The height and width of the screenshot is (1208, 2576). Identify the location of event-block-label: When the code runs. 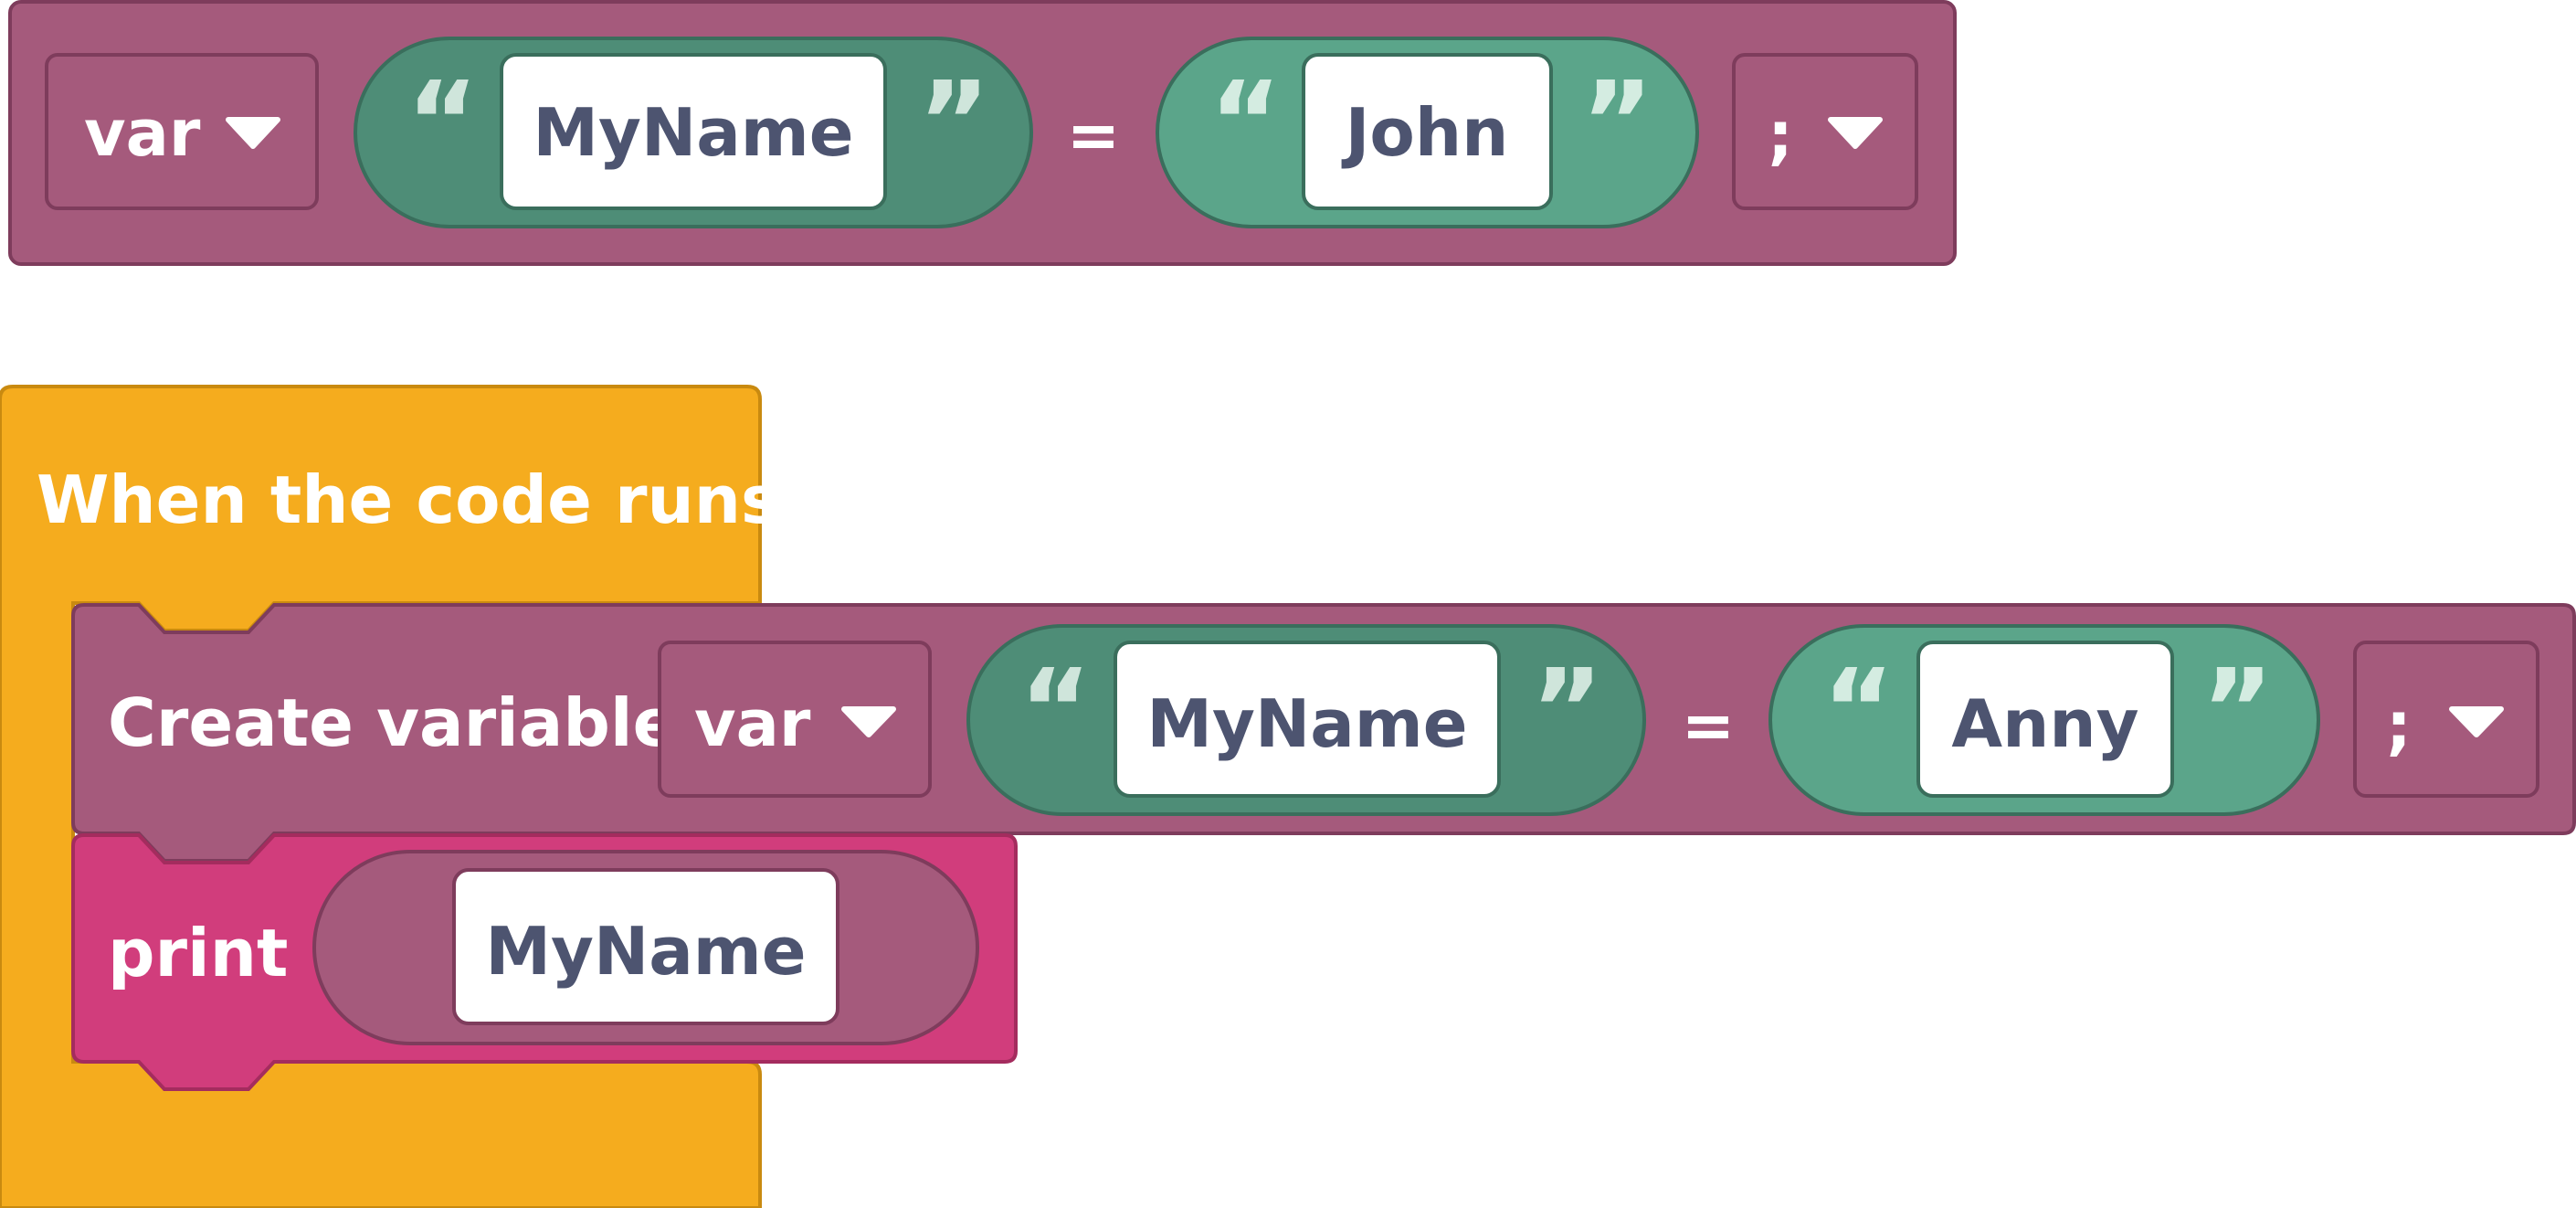
(408, 499).